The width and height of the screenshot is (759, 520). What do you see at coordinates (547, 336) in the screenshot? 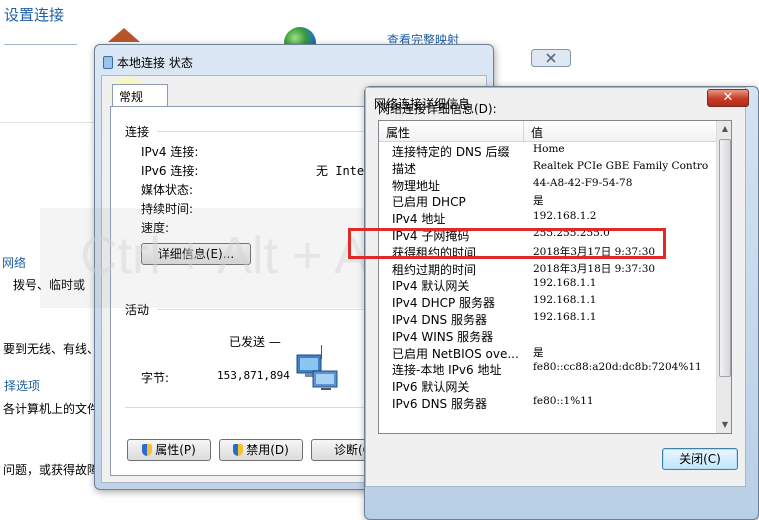
I see `table-row: IPv4 WINS 服务器` at bounding box center [547, 336].